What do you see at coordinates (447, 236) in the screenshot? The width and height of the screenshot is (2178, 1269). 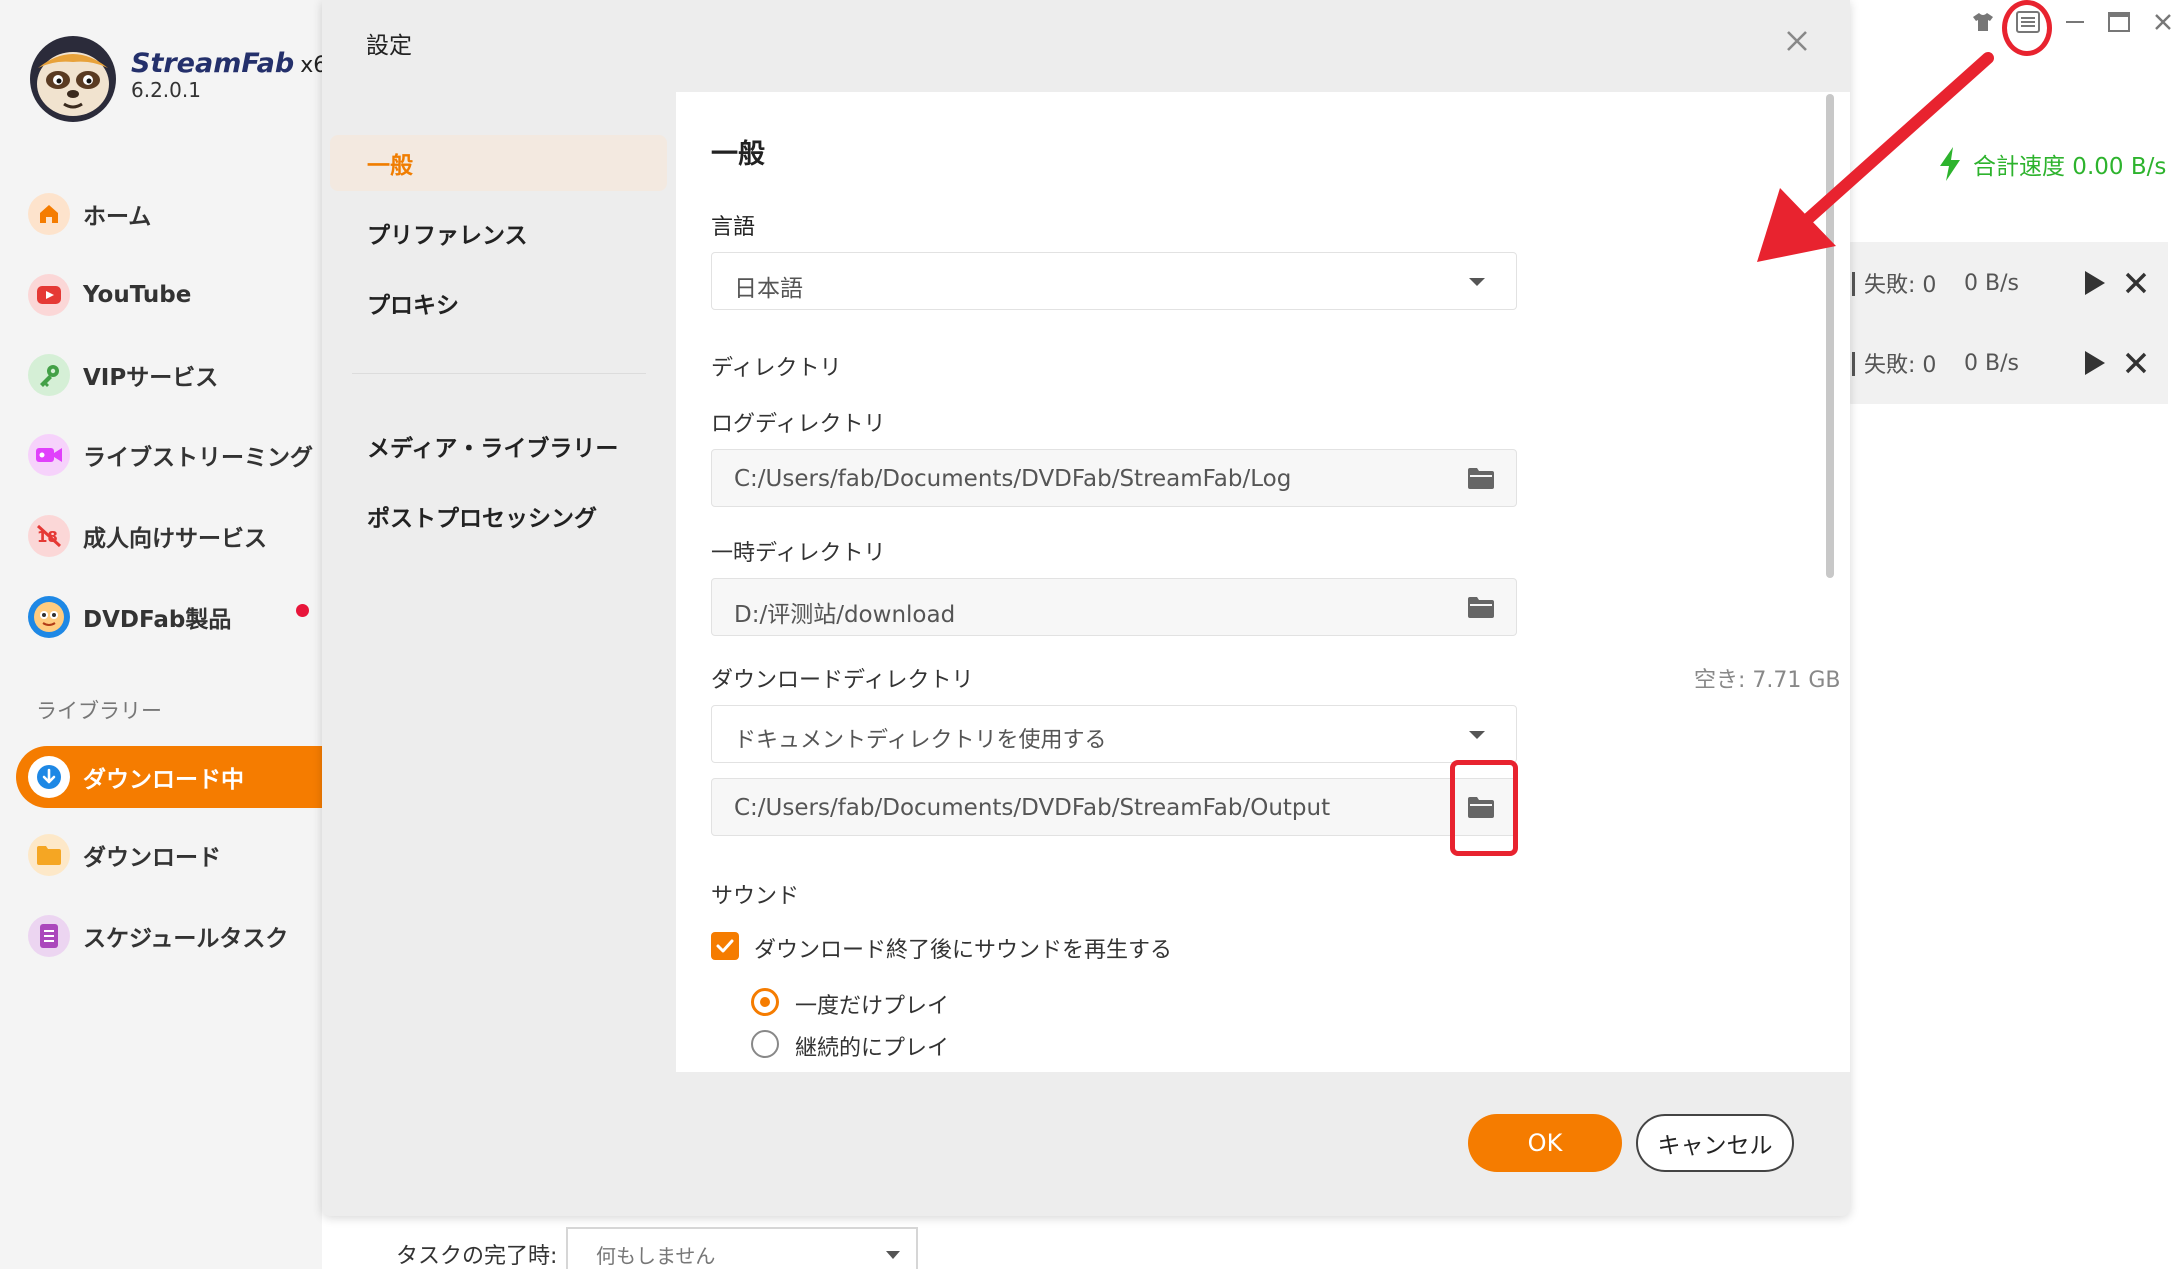 I see `tab-label: プリファレンス` at bounding box center [447, 236].